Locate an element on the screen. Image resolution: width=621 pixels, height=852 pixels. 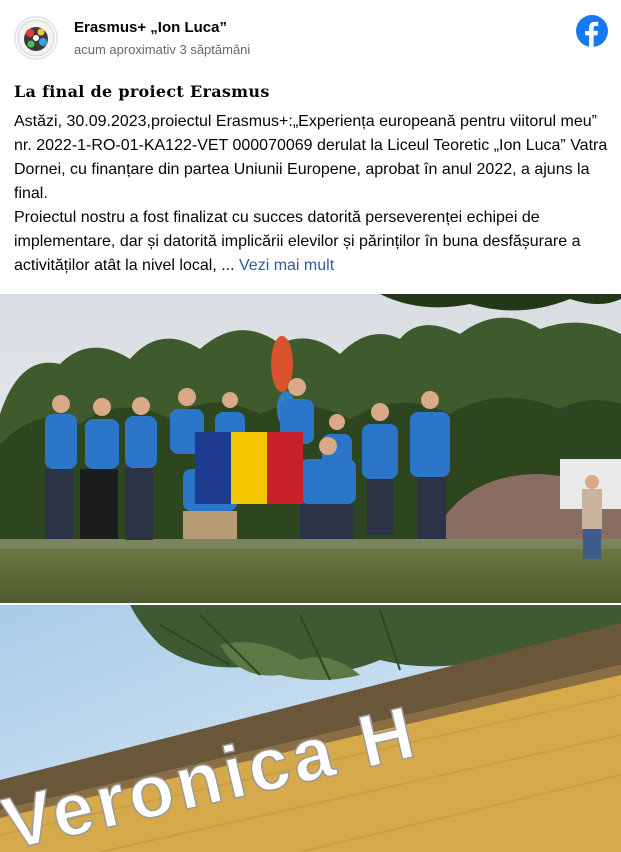
post-title: La final de proiect Erasmus is located at coordinates (142, 91).